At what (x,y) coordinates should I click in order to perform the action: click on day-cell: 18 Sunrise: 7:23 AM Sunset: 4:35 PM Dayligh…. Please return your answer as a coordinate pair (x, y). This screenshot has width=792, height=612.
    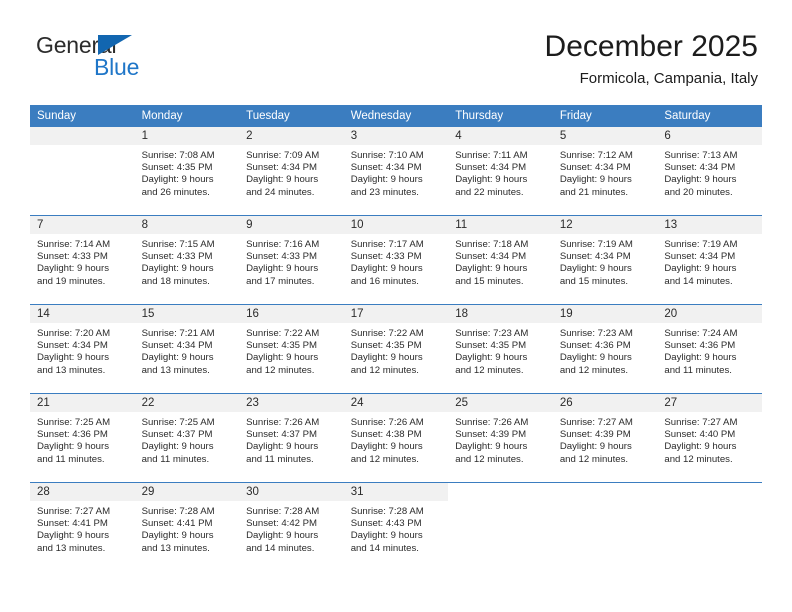
    Looking at the image, I should click on (500, 349).